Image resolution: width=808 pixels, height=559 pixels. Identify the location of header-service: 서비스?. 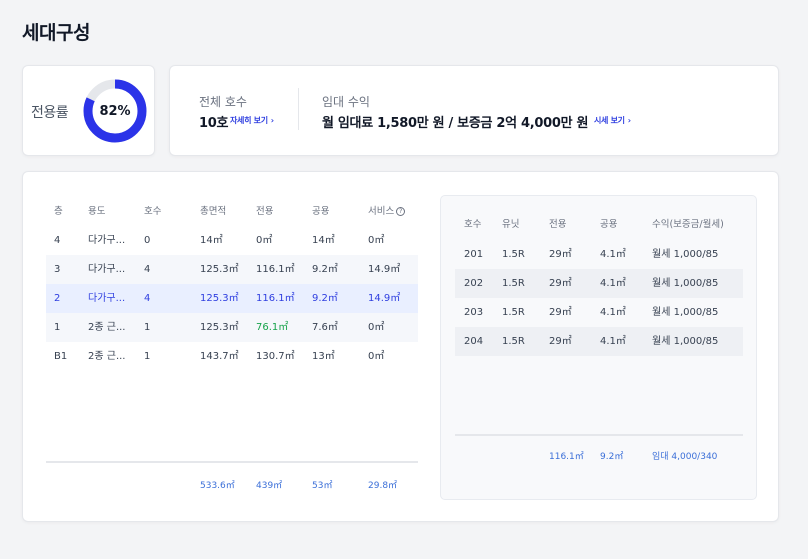
(387, 211).